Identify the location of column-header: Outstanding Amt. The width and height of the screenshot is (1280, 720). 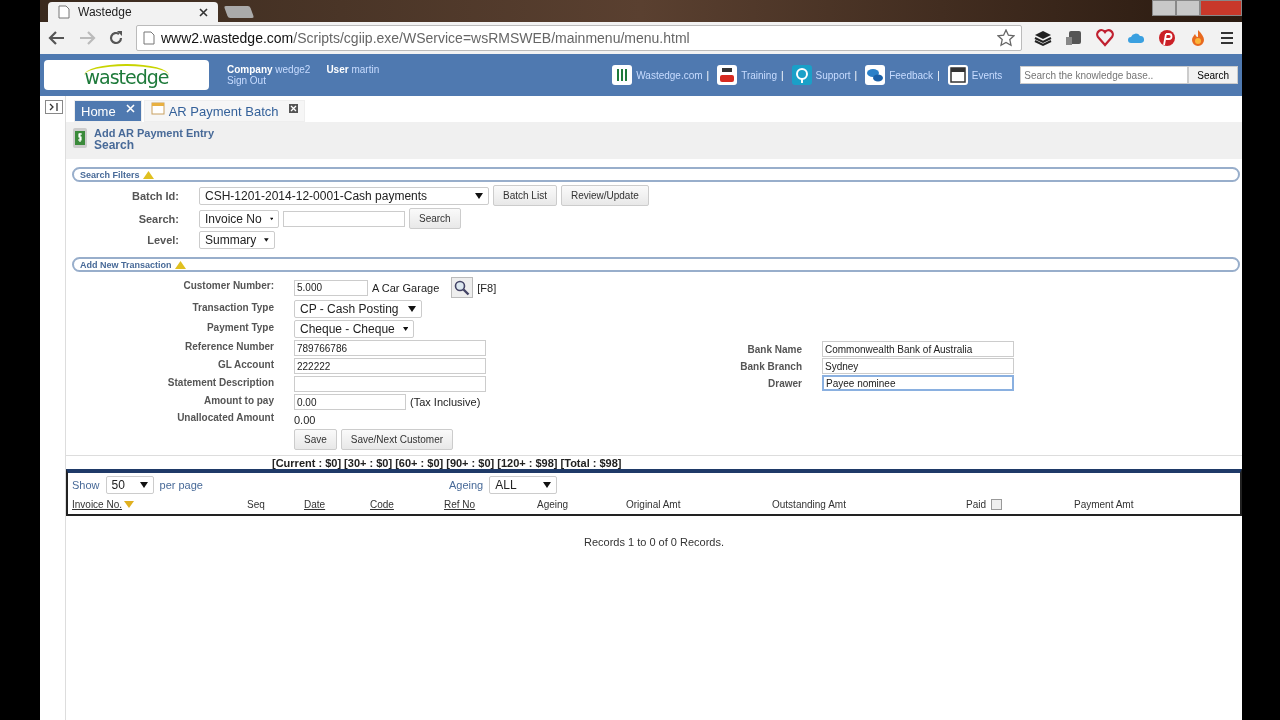
(809, 504).